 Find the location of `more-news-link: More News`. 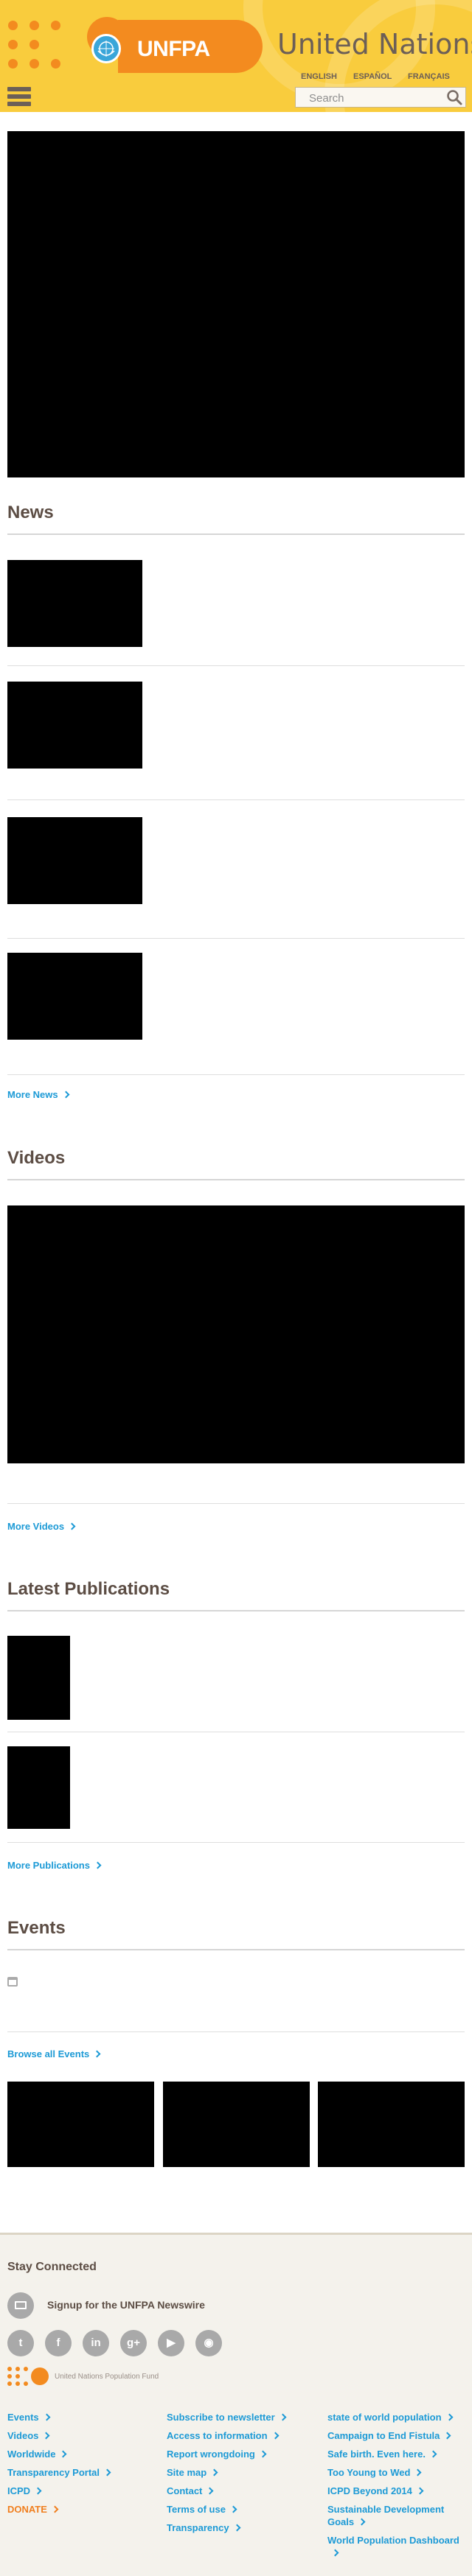

more-news-link: More News is located at coordinates (38, 1094).